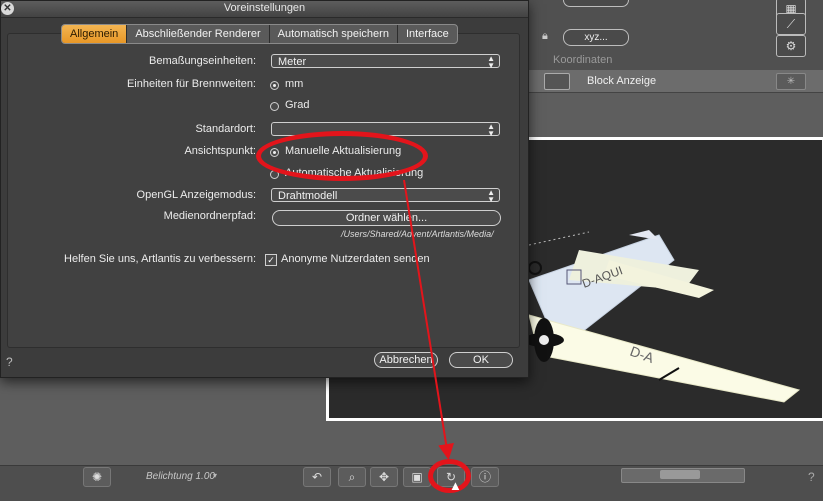  What do you see at coordinates (297, 105) in the screenshot?
I see `option-grad: Grad` at bounding box center [297, 105].